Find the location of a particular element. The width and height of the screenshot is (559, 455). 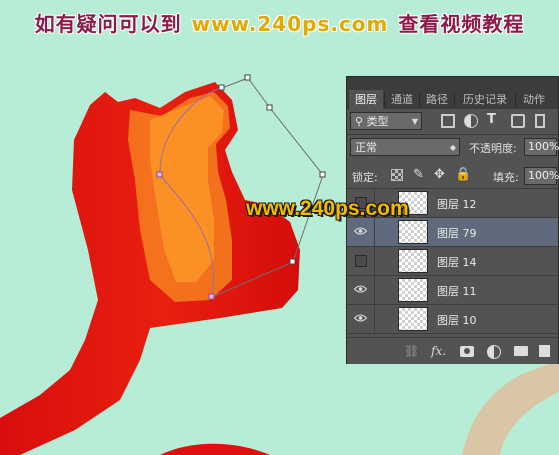

fx-icon: fx. is located at coordinates (438, 351).